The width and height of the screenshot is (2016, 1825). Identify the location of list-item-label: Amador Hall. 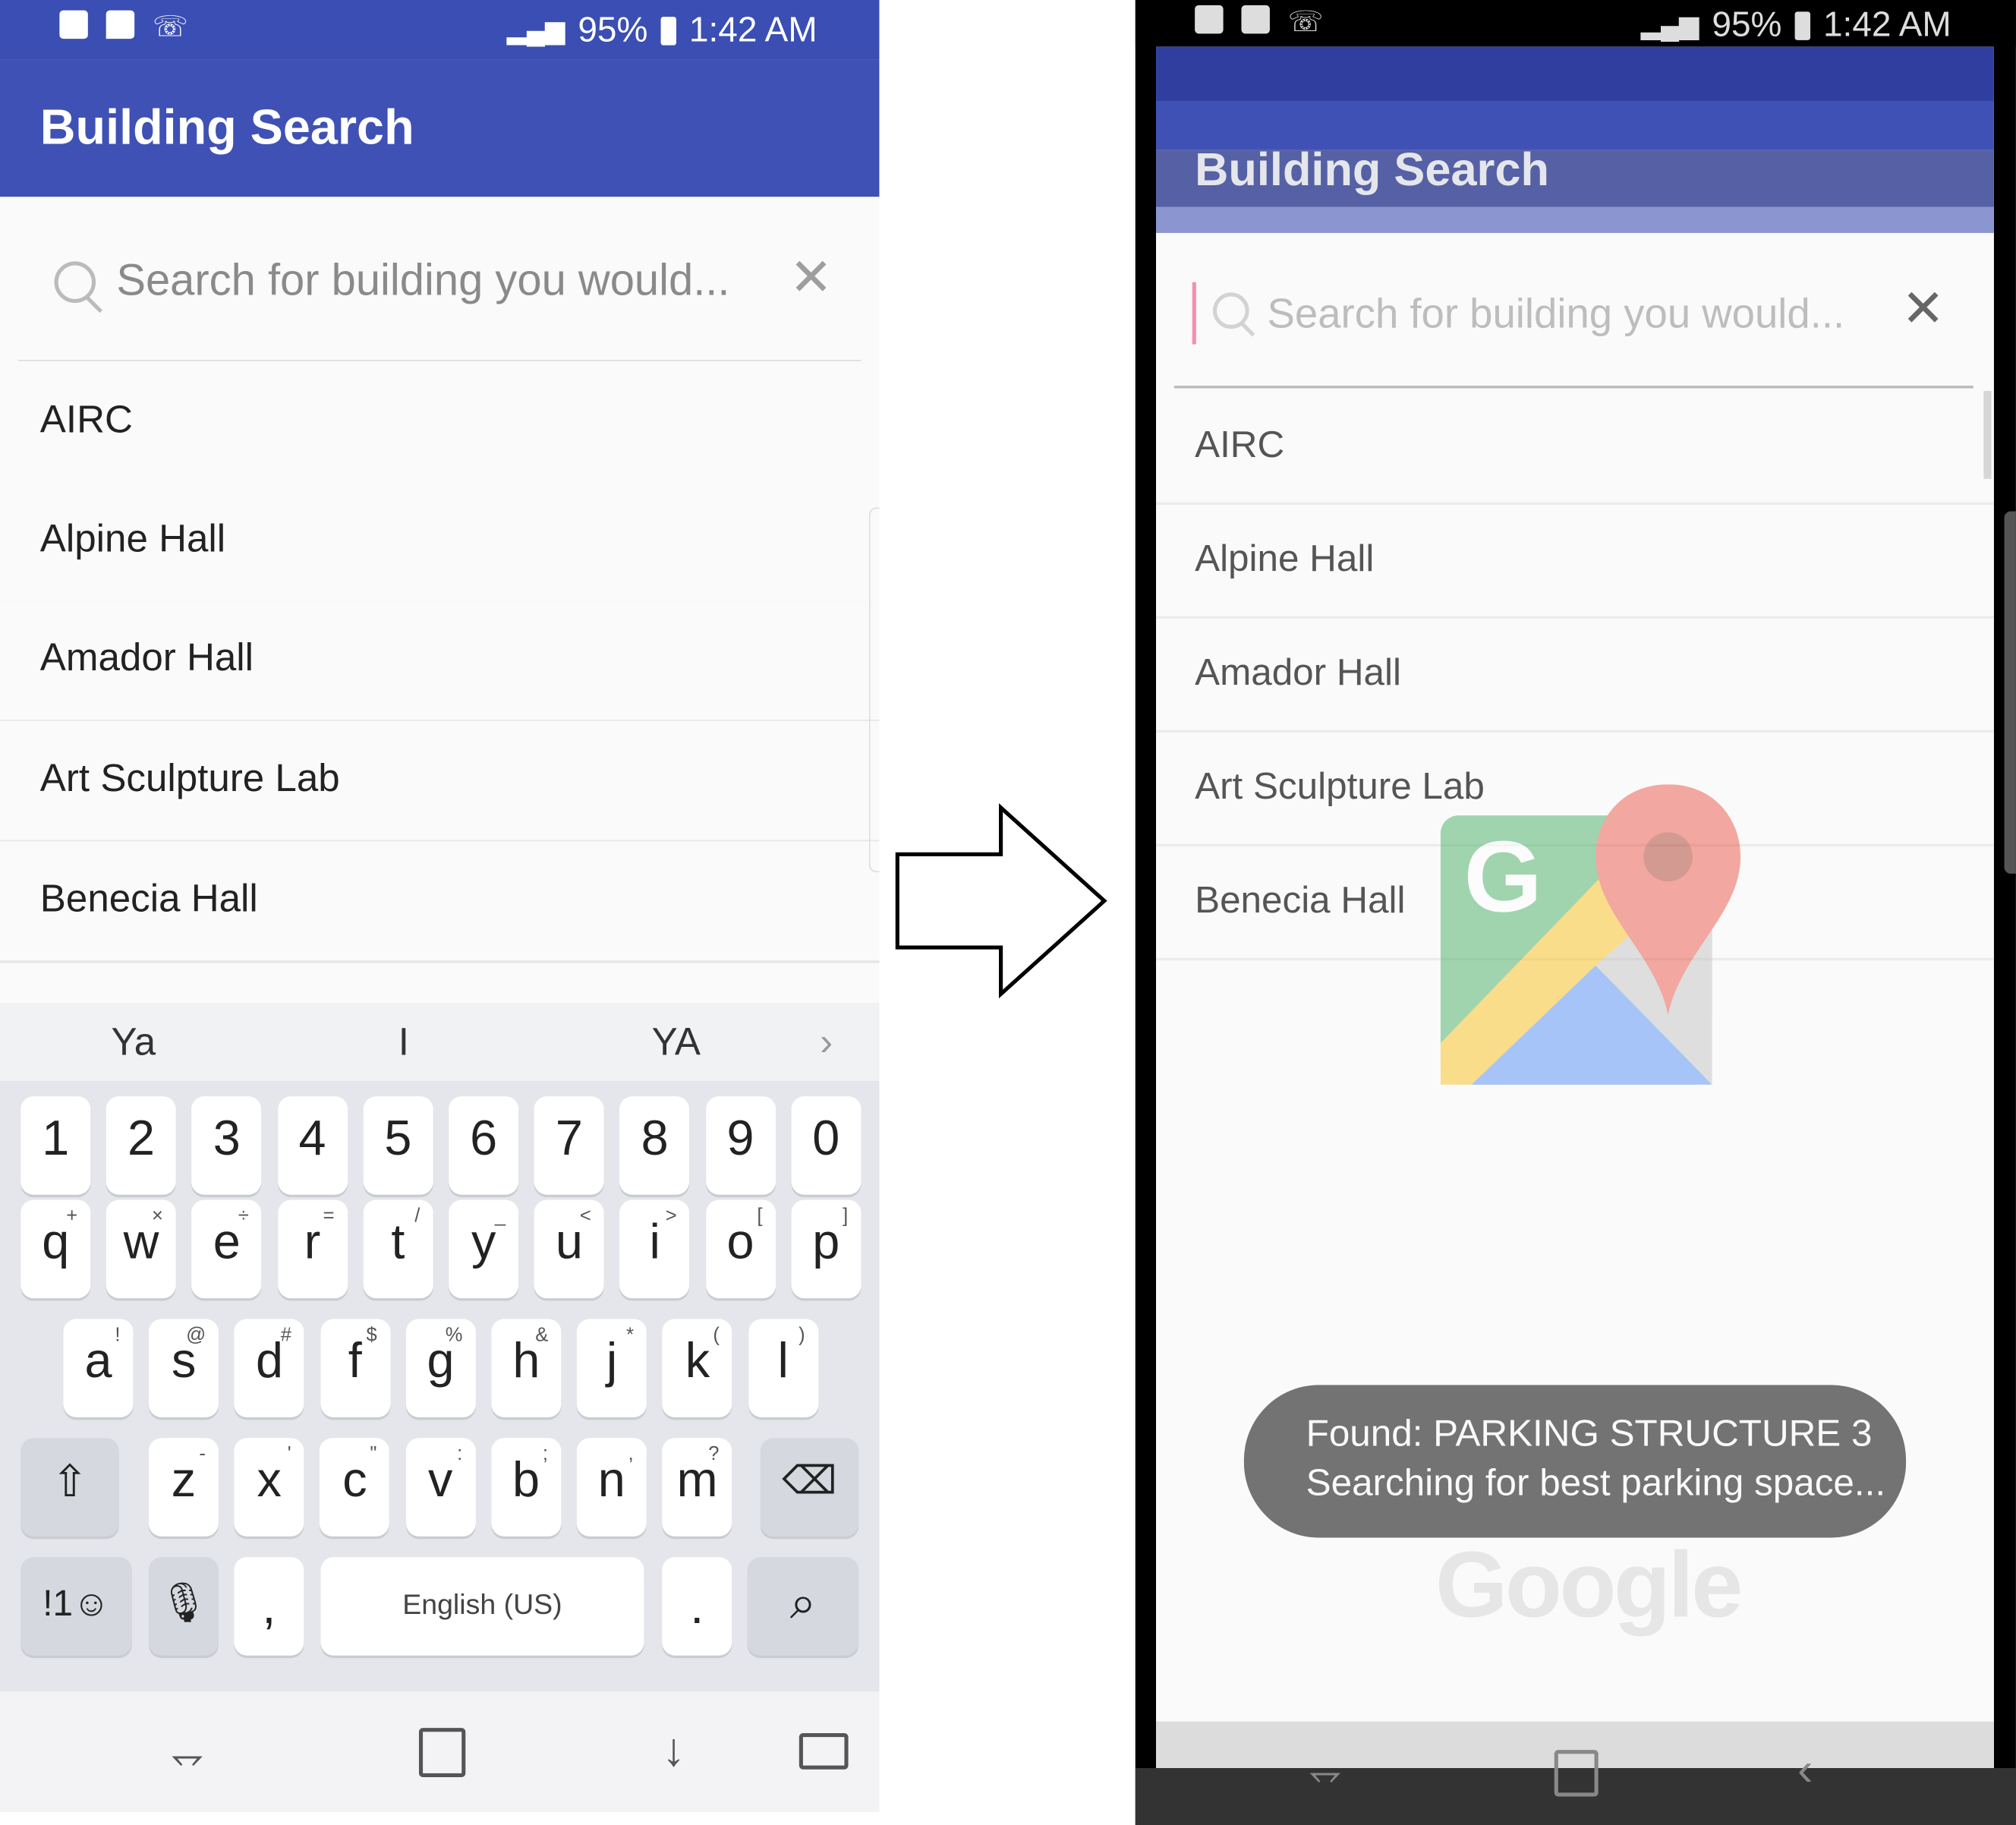
(1298, 673).